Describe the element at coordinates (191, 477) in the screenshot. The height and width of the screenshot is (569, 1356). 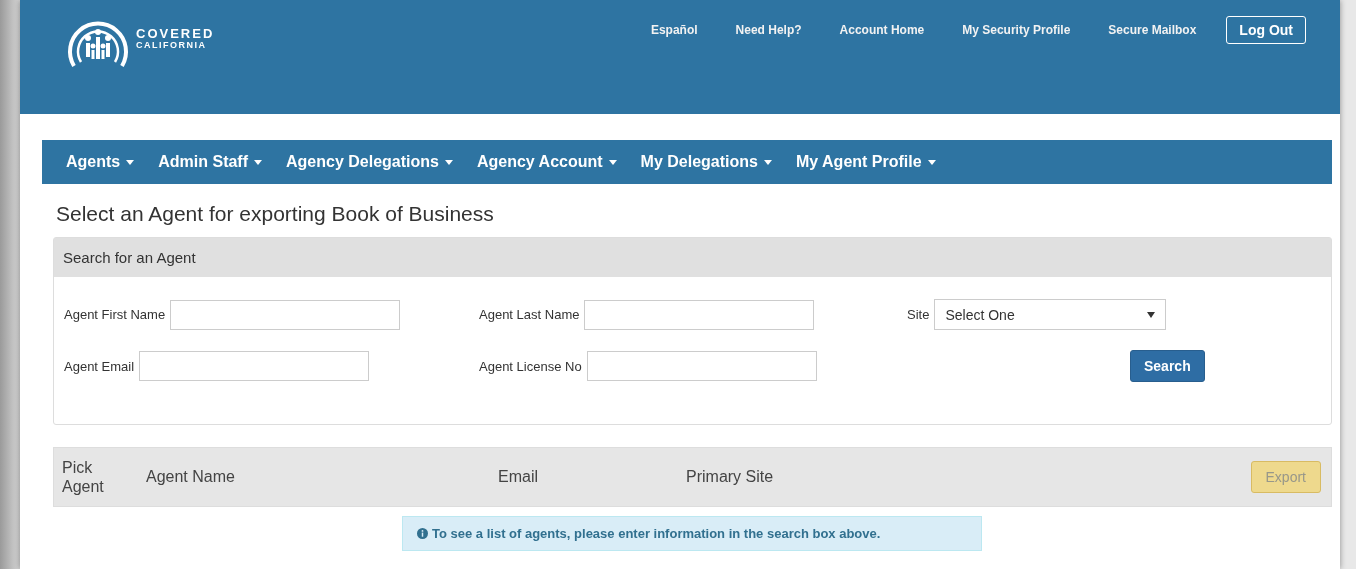
I see `column-header: Agent Name` at that location.